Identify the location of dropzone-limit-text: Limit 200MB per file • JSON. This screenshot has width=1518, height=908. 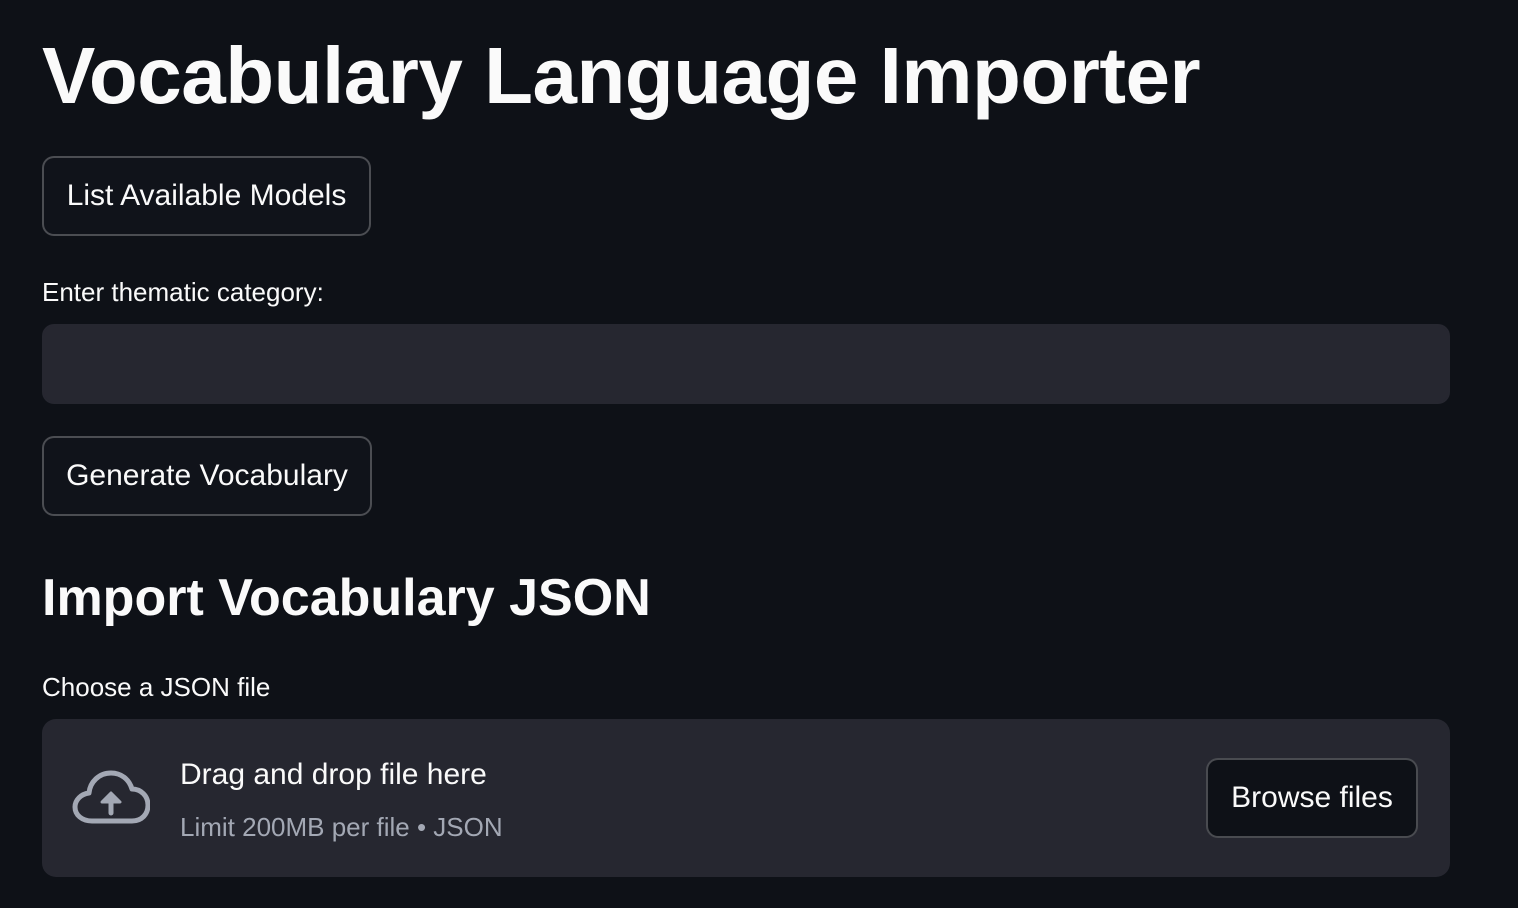
(341, 827).